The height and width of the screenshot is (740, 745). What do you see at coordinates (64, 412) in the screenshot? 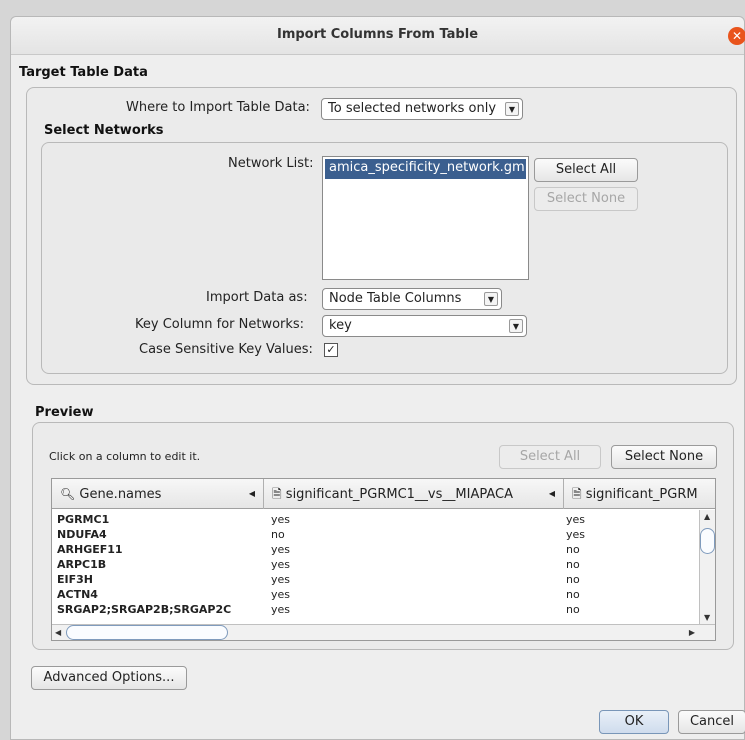
I see `preview-title: Preview` at bounding box center [64, 412].